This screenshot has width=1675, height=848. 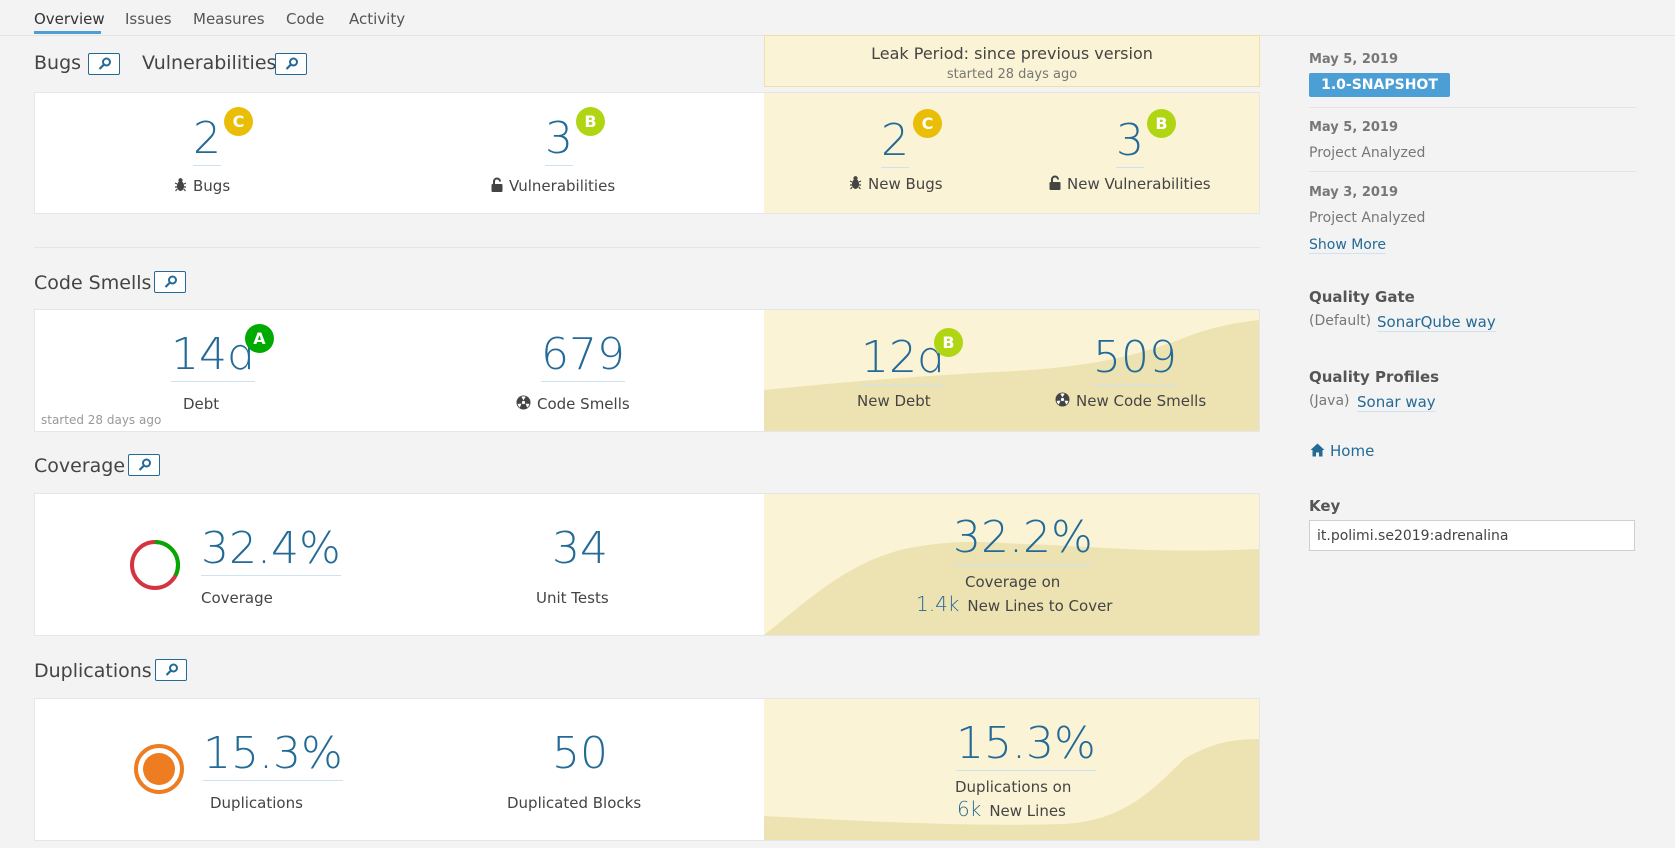 I want to click on new-lines-to-cover-label: New Lines to Cover, so click(x=1040, y=606).